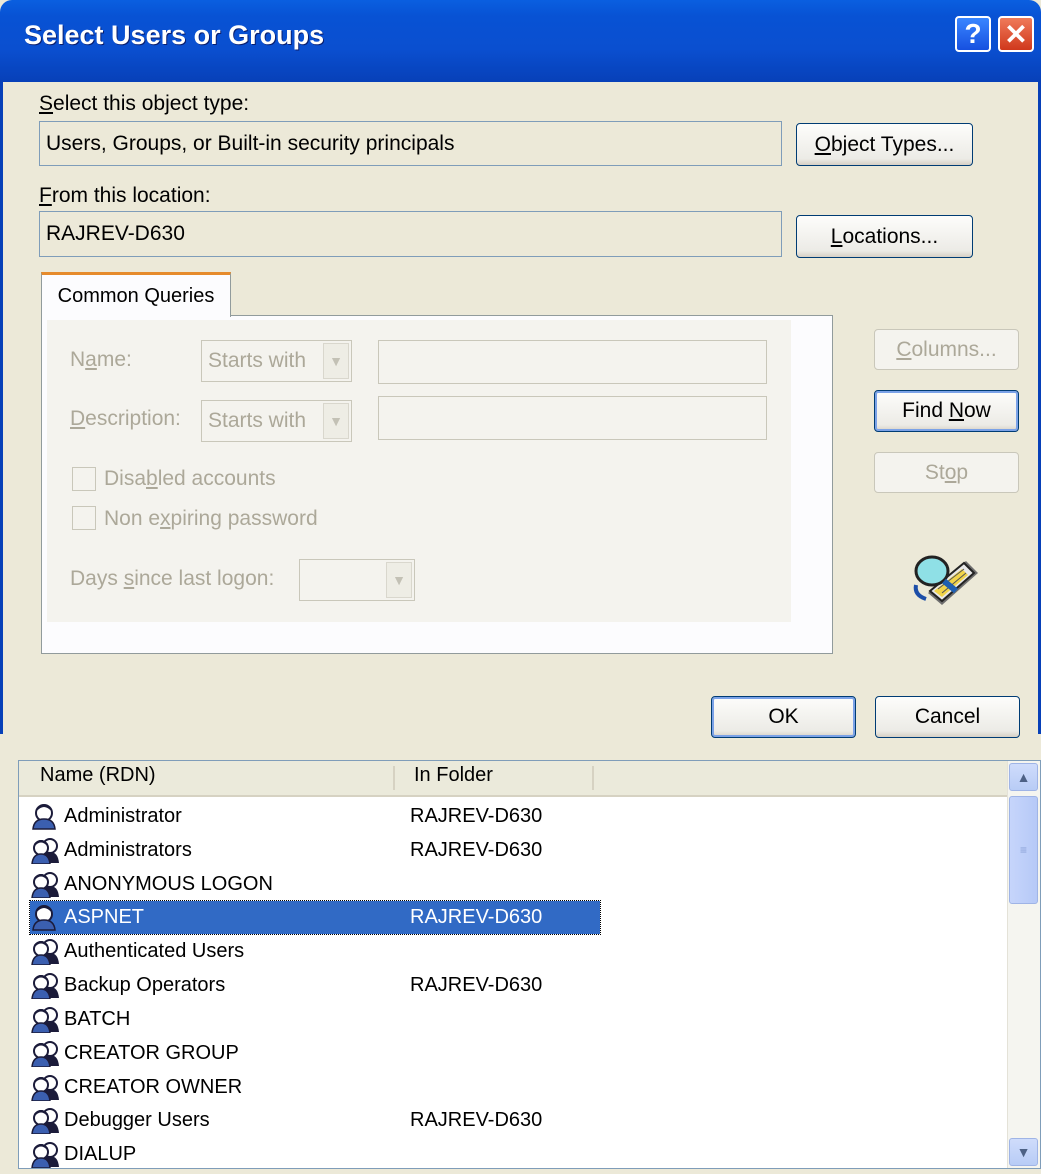 The height and width of the screenshot is (1174, 1041). Describe the element at coordinates (315, 1053) in the screenshot. I see `table-row: CREATOR GROUP` at that location.